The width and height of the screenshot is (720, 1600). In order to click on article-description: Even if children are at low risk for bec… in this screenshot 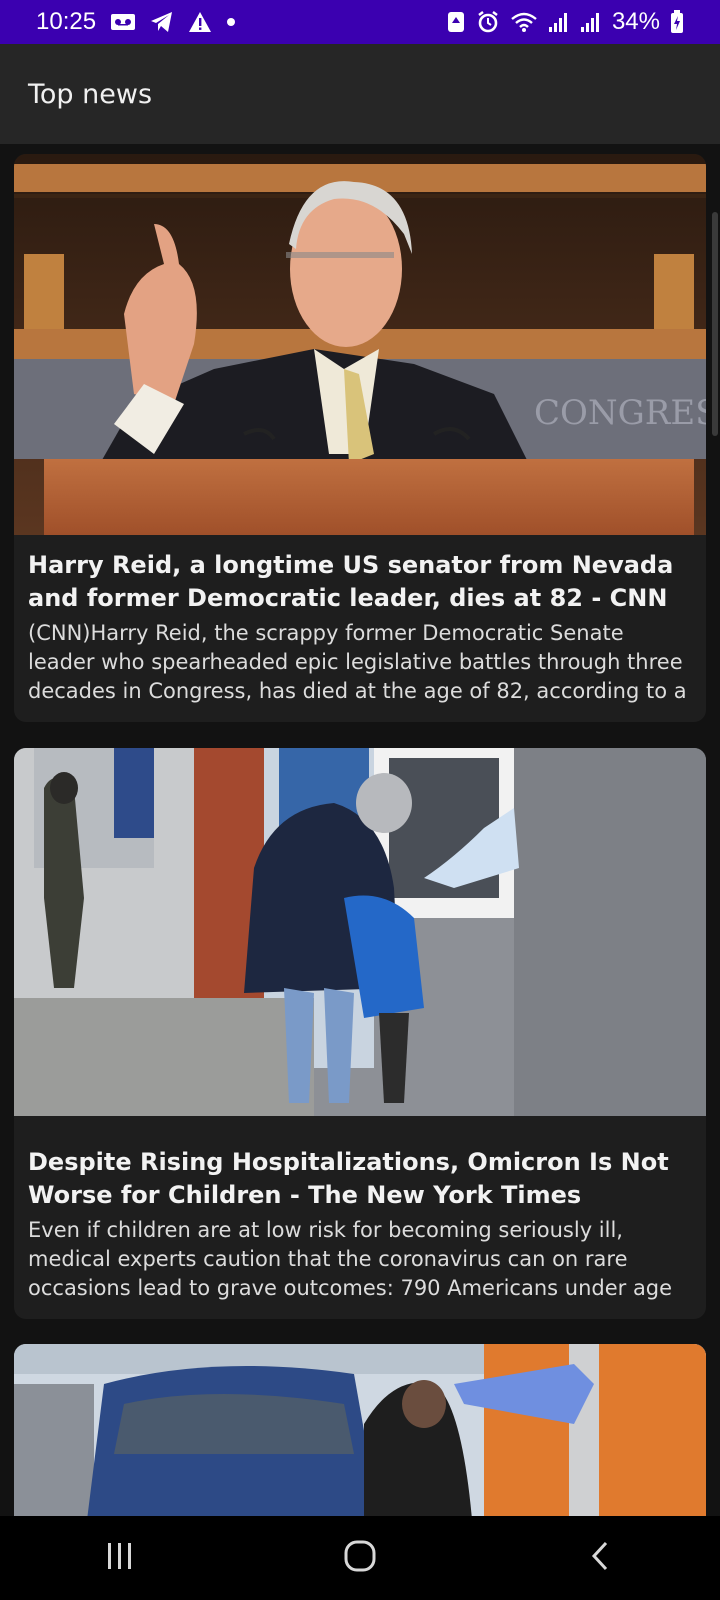, I will do `click(350, 1259)`.